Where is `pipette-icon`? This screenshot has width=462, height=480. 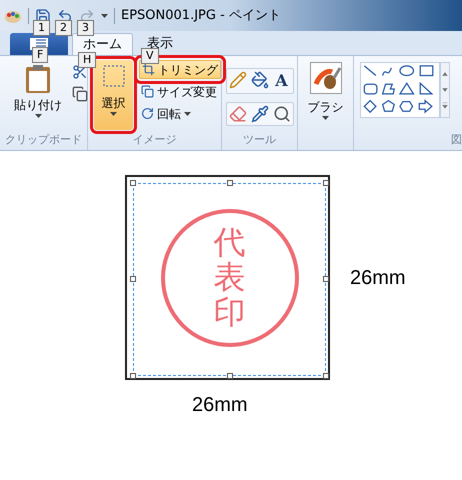 pipette-icon is located at coordinates (259, 114).